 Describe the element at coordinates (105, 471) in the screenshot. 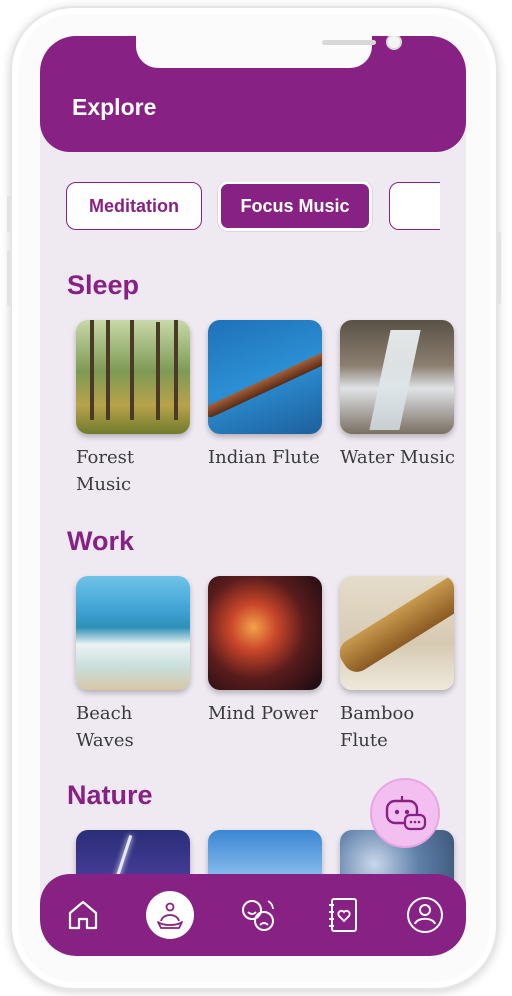

I see `track-title: Forest Music` at that location.